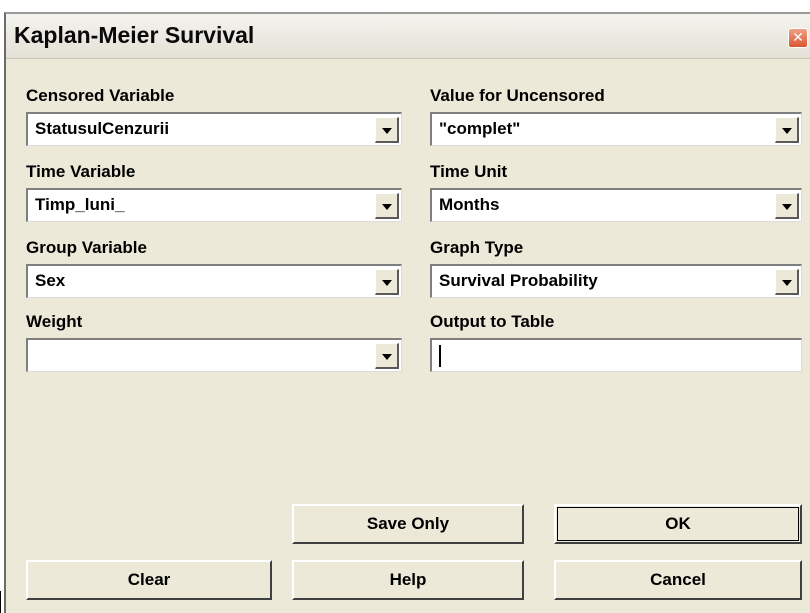  Describe the element at coordinates (408, 580) in the screenshot. I see `help-button: Help` at that location.